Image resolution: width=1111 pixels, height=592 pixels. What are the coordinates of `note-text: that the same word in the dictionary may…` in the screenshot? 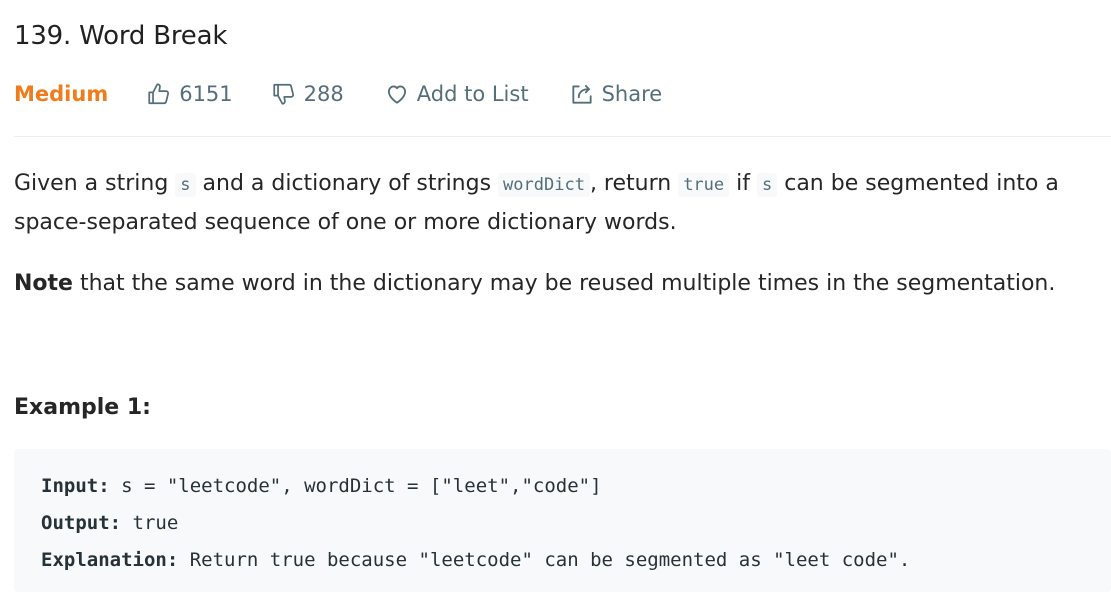 It's located at (564, 283).